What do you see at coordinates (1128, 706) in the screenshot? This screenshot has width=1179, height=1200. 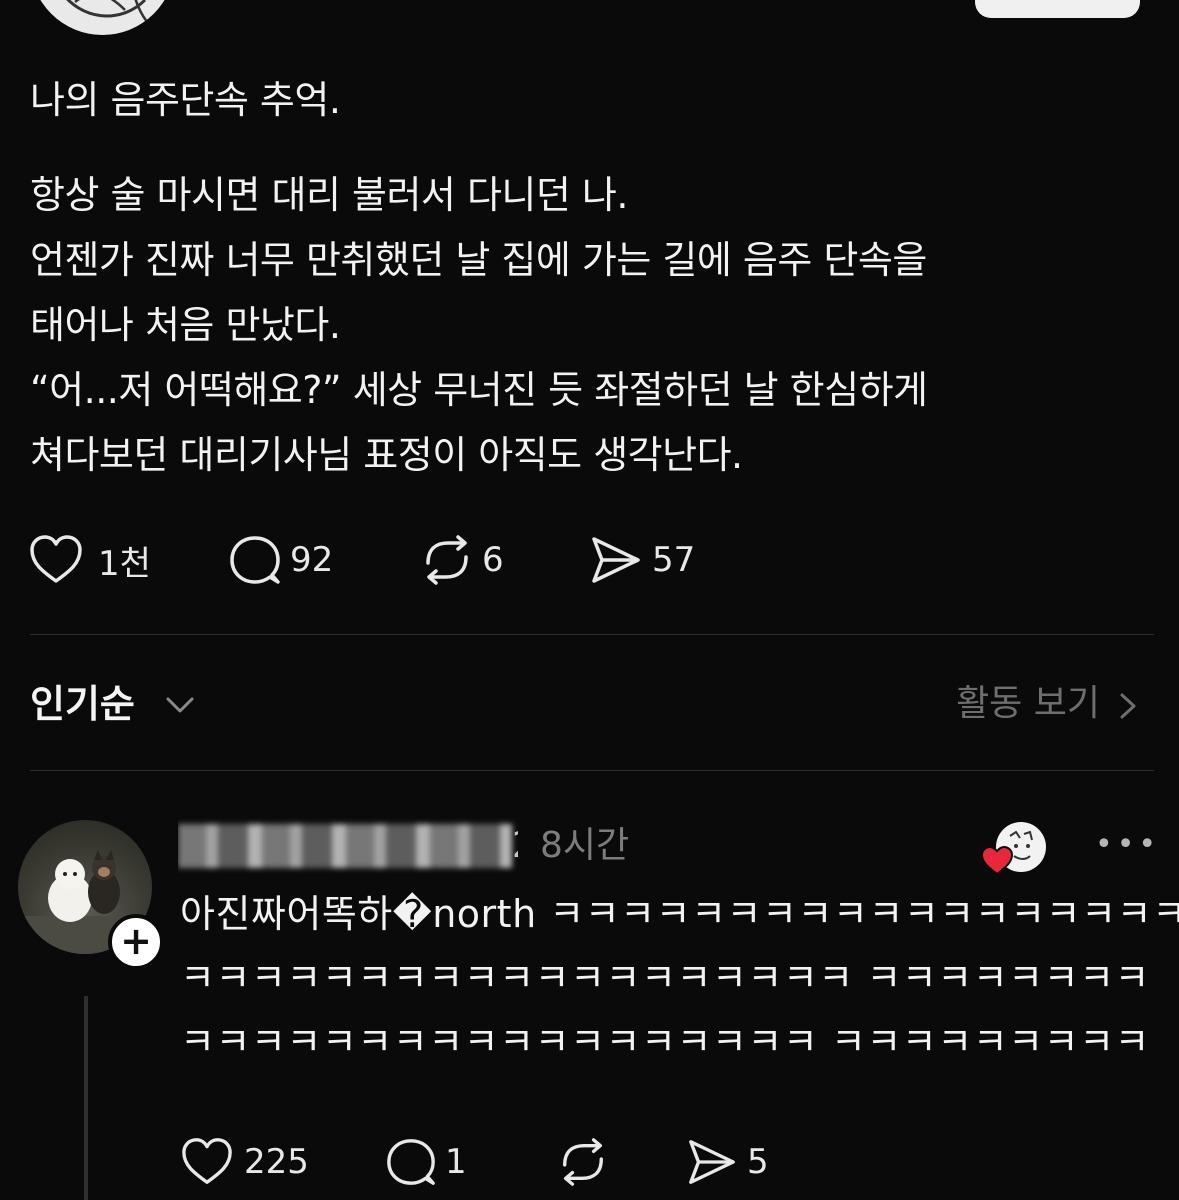 I see `chevron-right-icon` at bounding box center [1128, 706].